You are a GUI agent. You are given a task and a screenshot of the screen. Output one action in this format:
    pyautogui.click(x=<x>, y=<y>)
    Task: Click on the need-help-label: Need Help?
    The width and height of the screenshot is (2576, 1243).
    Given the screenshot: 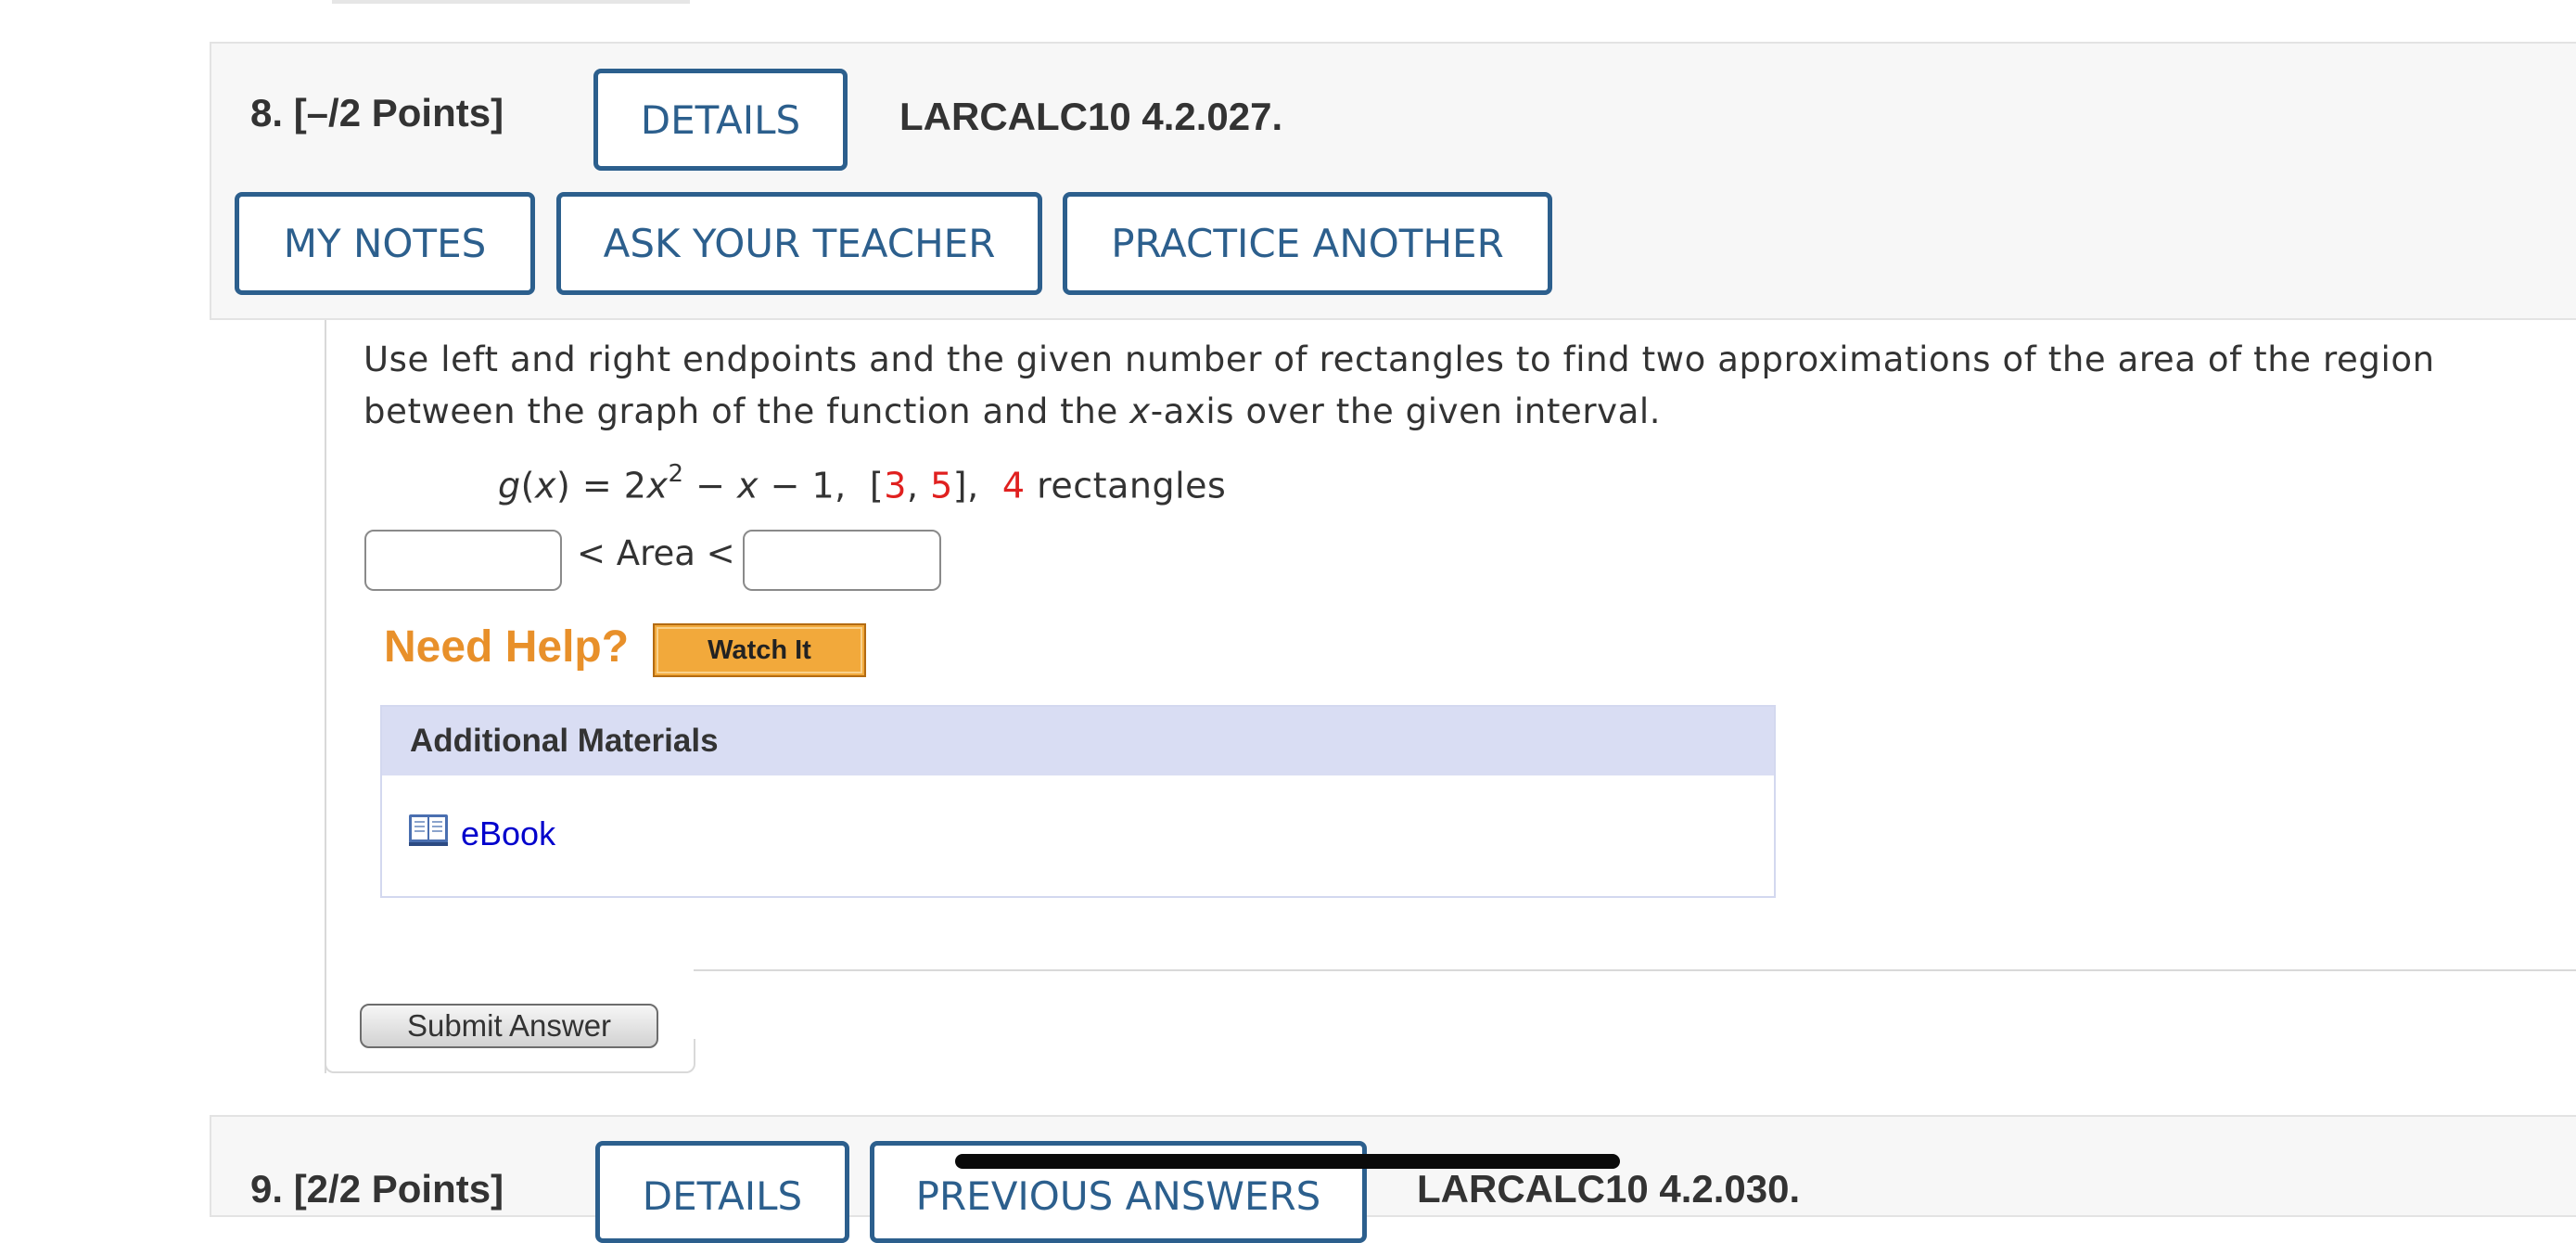 What is the action you would take?
    pyautogui.click(x=507, y=647)
    